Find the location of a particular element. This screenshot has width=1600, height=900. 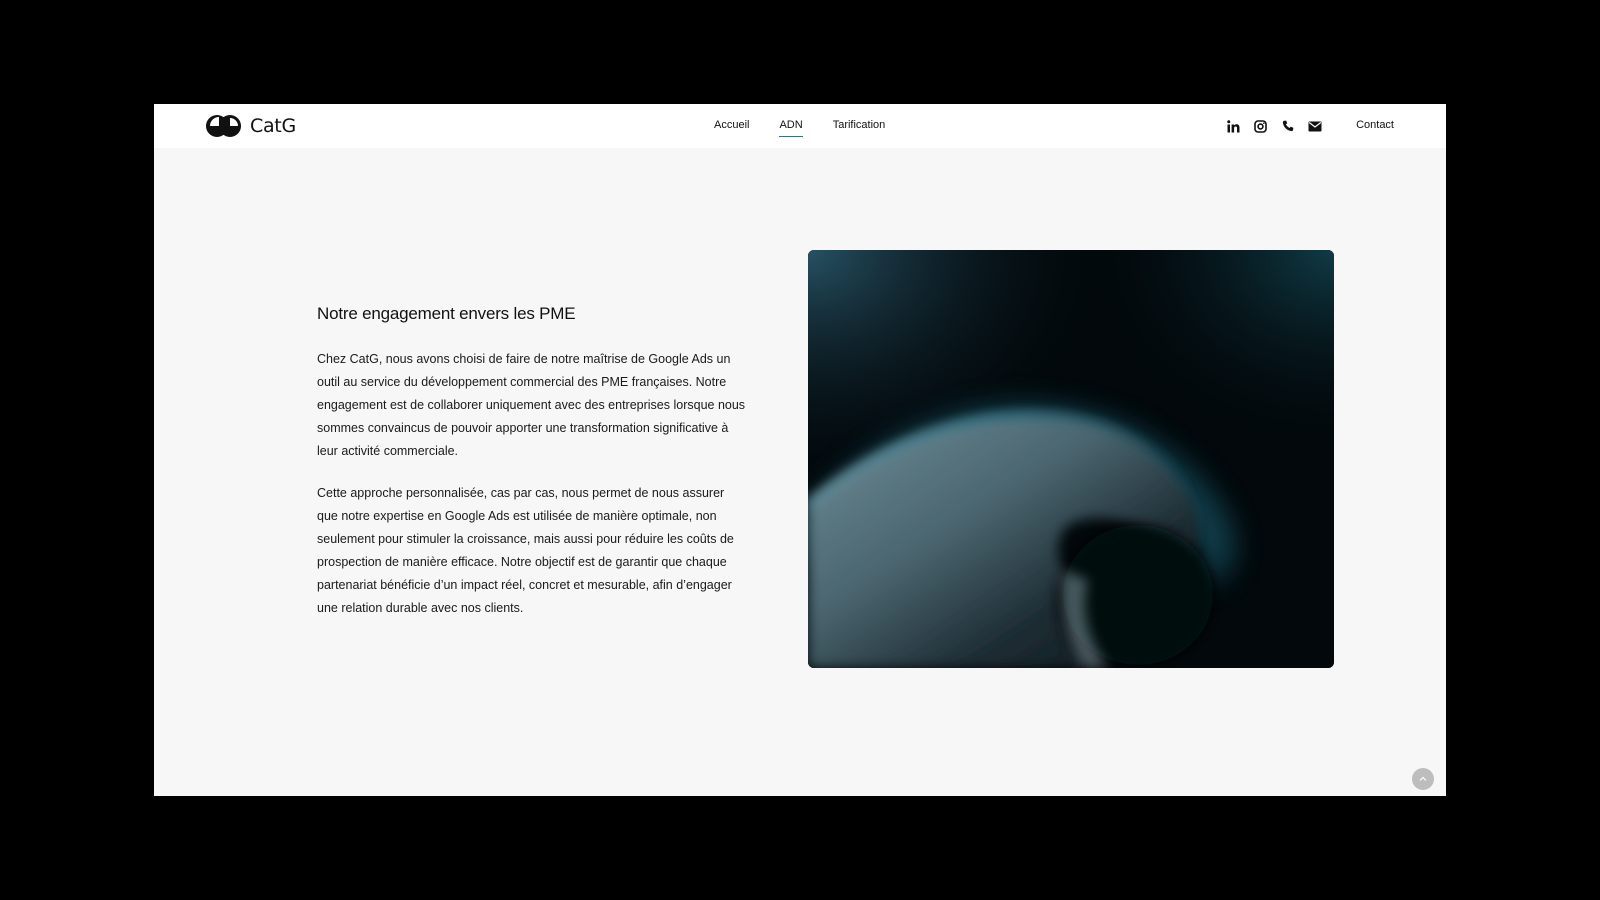

logo-mark-icon is located at coordinates (223, 126).